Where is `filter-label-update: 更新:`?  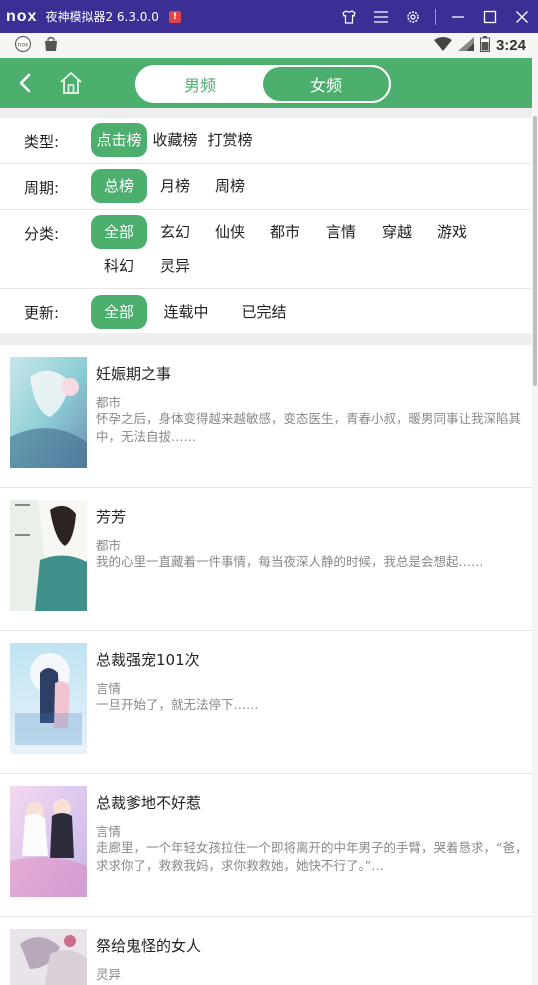 filter-label-update: 更新: is located at coordinates (42, 313).